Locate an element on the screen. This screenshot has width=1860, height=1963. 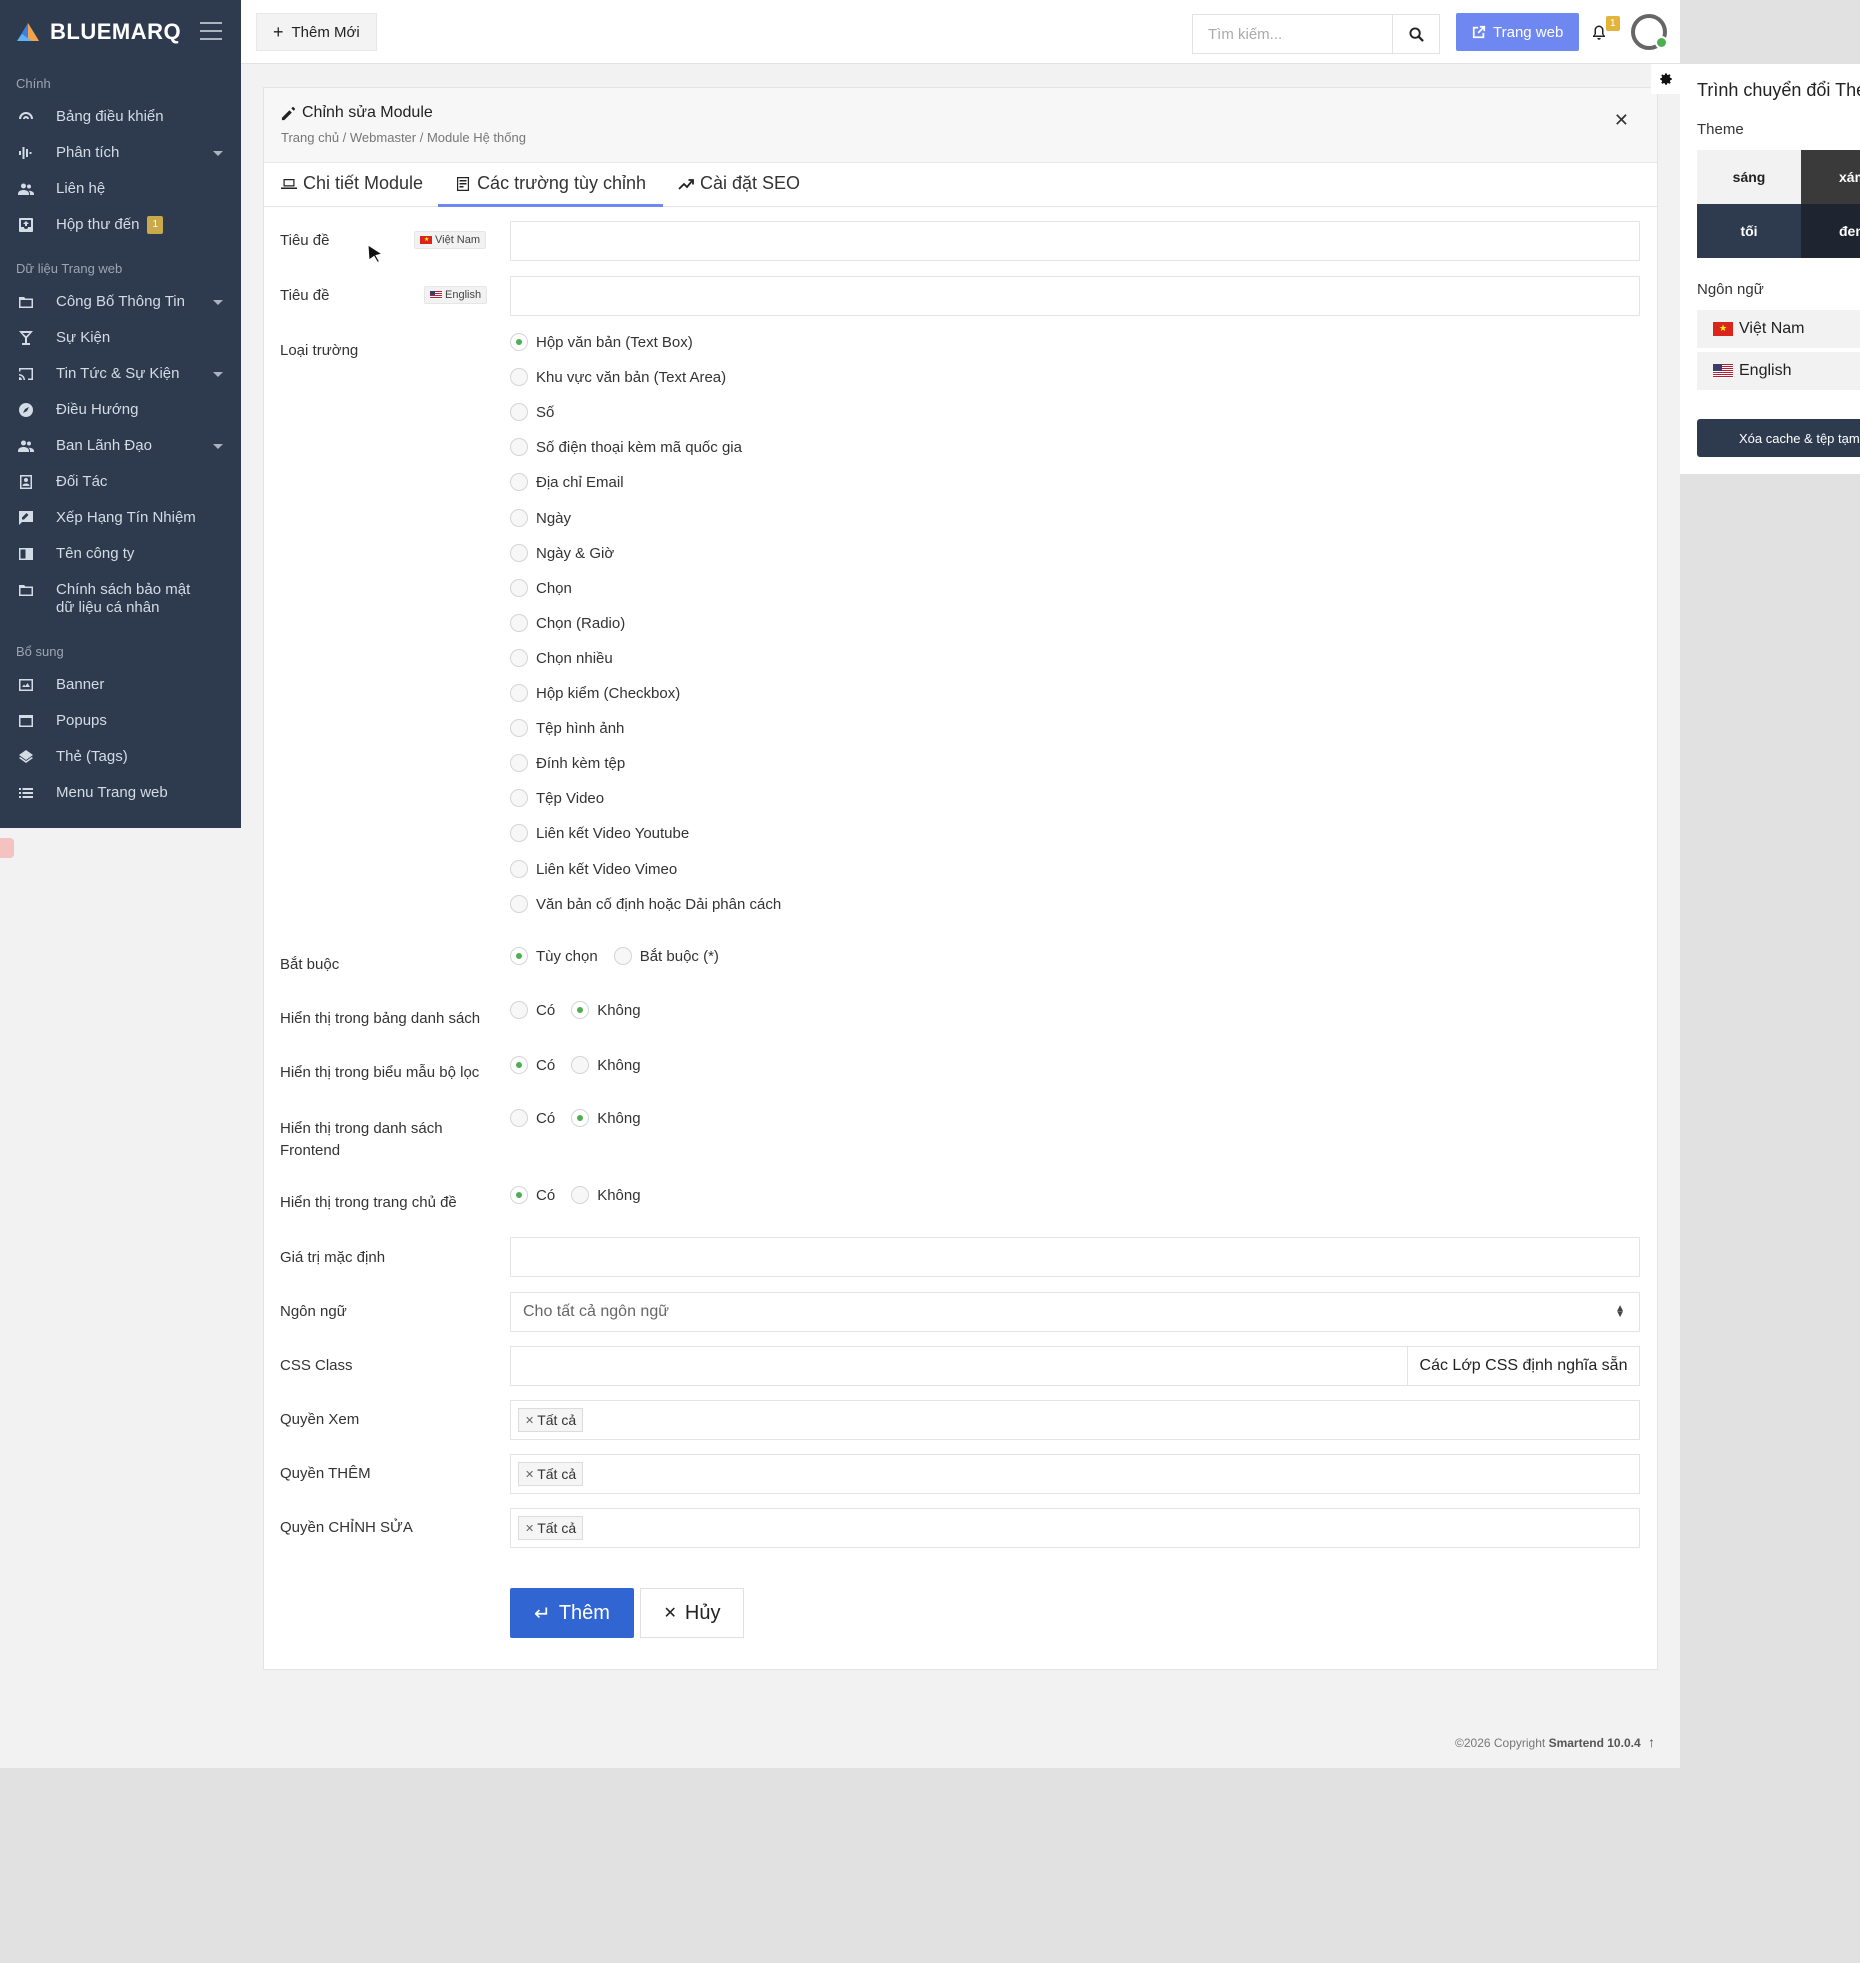
scroll-top-icon: ↑ is located at coordinates (1651, 1742).